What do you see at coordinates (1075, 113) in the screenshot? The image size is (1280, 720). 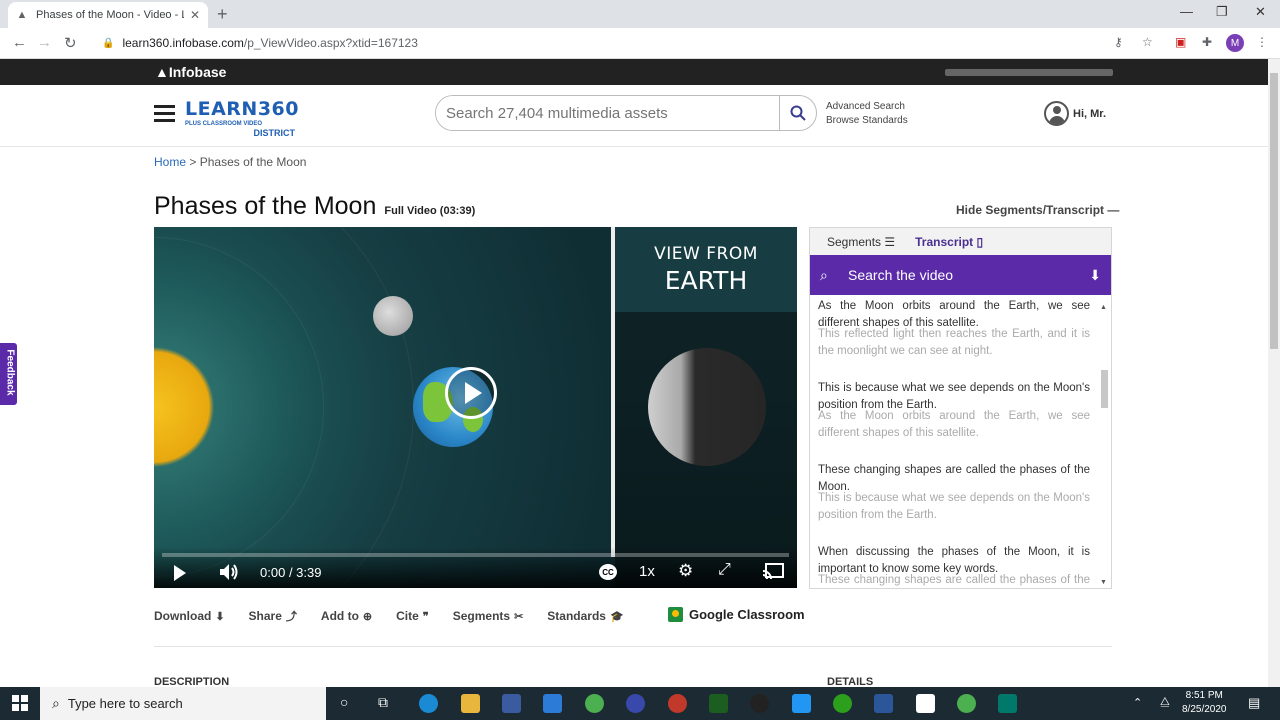 I see `user-menu: Hi, Mr.` at bounding box center [1075, 113].